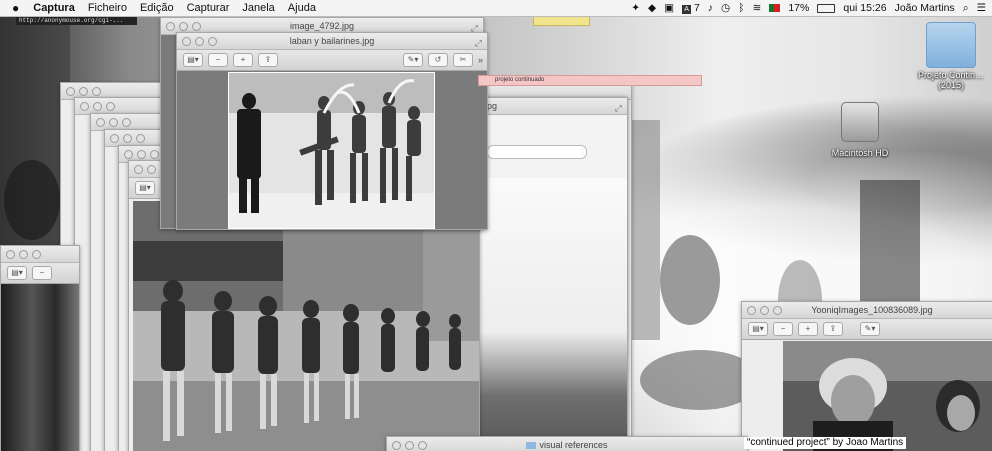 Image resolution: width=992 pixels, height=451 pixels. I want to click on window-title: laban y bailarines.jpg, so click(332, 41).